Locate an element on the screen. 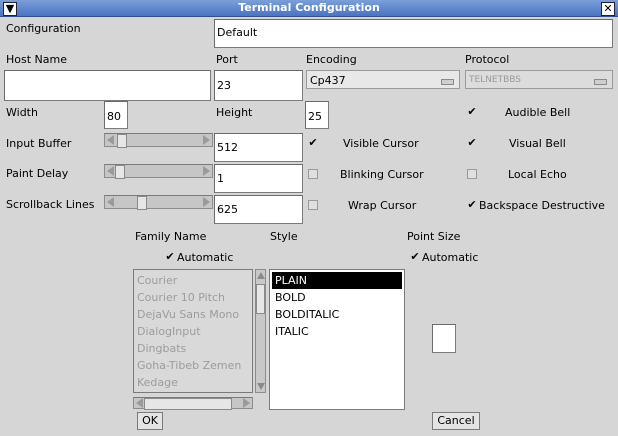 The image size is (618, 436). list-item: Kedage is located at coordinates (193, 382).